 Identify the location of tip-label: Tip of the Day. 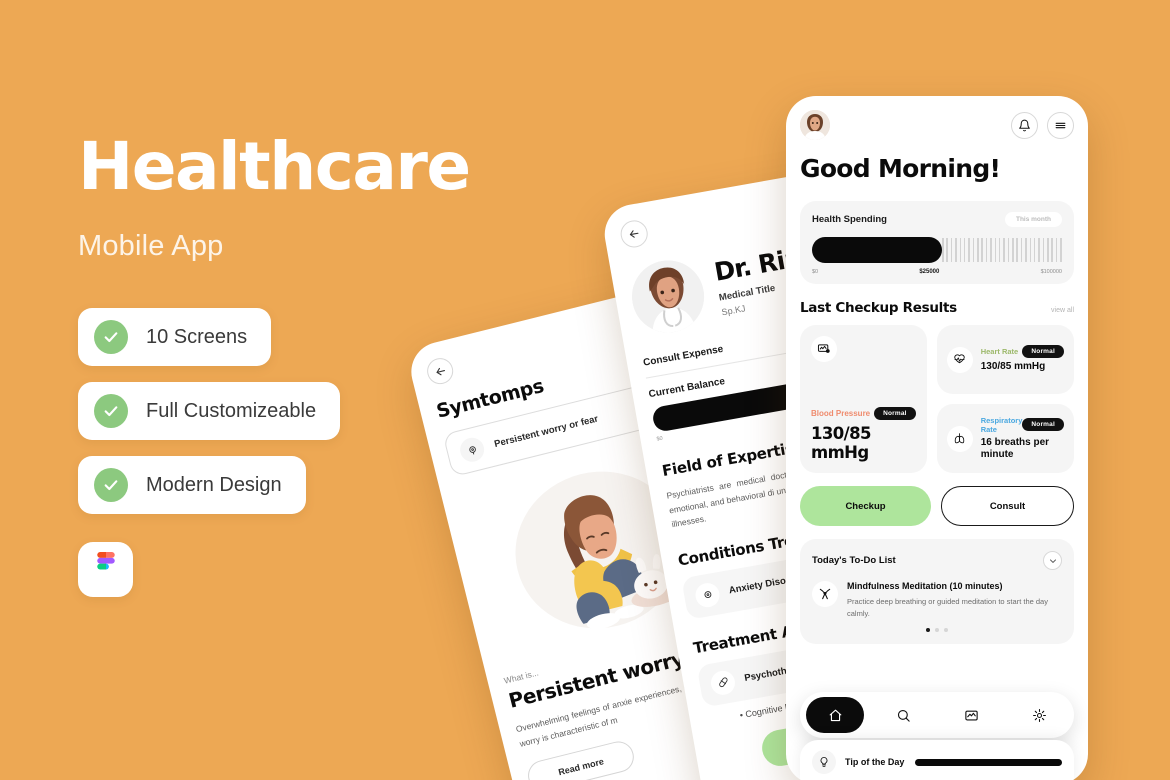
(875, 762).